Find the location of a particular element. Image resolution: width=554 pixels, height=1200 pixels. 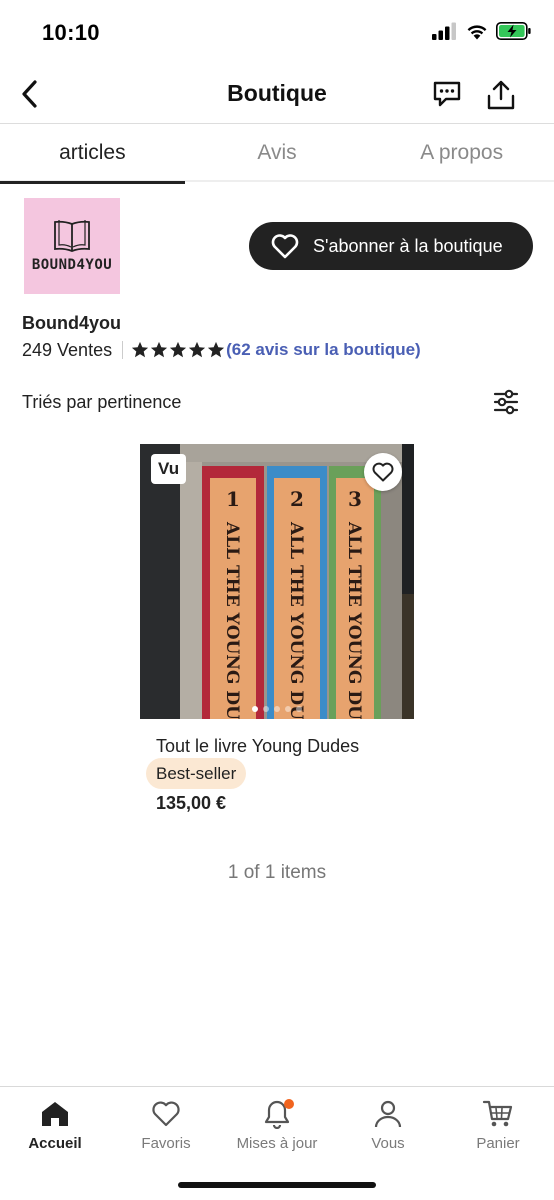

nav-bar: Boutique is located at coordinates (277, 94).